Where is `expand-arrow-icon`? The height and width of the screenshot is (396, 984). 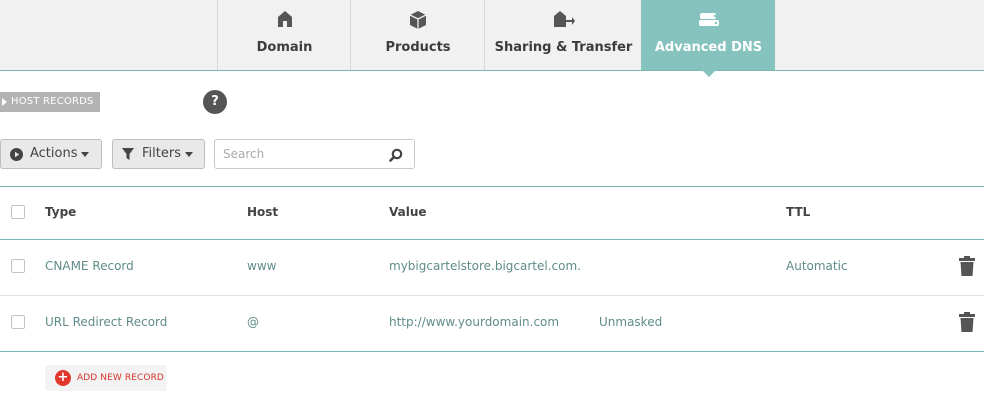 expand-arrow-icon is located at coordinates (4, 102).